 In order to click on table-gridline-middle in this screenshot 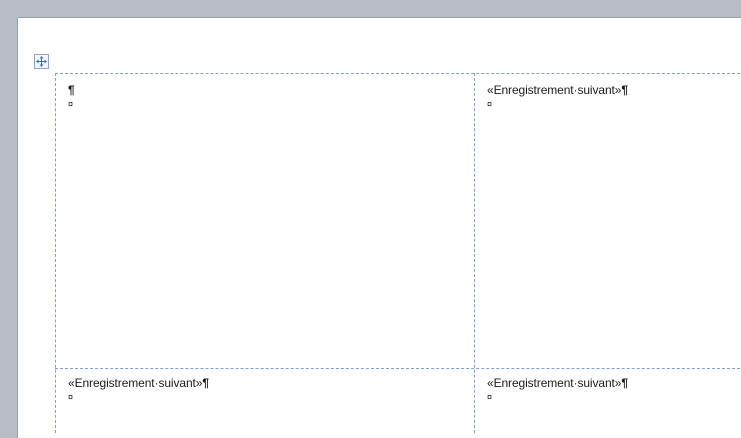, I will do `click(398, 368)`.